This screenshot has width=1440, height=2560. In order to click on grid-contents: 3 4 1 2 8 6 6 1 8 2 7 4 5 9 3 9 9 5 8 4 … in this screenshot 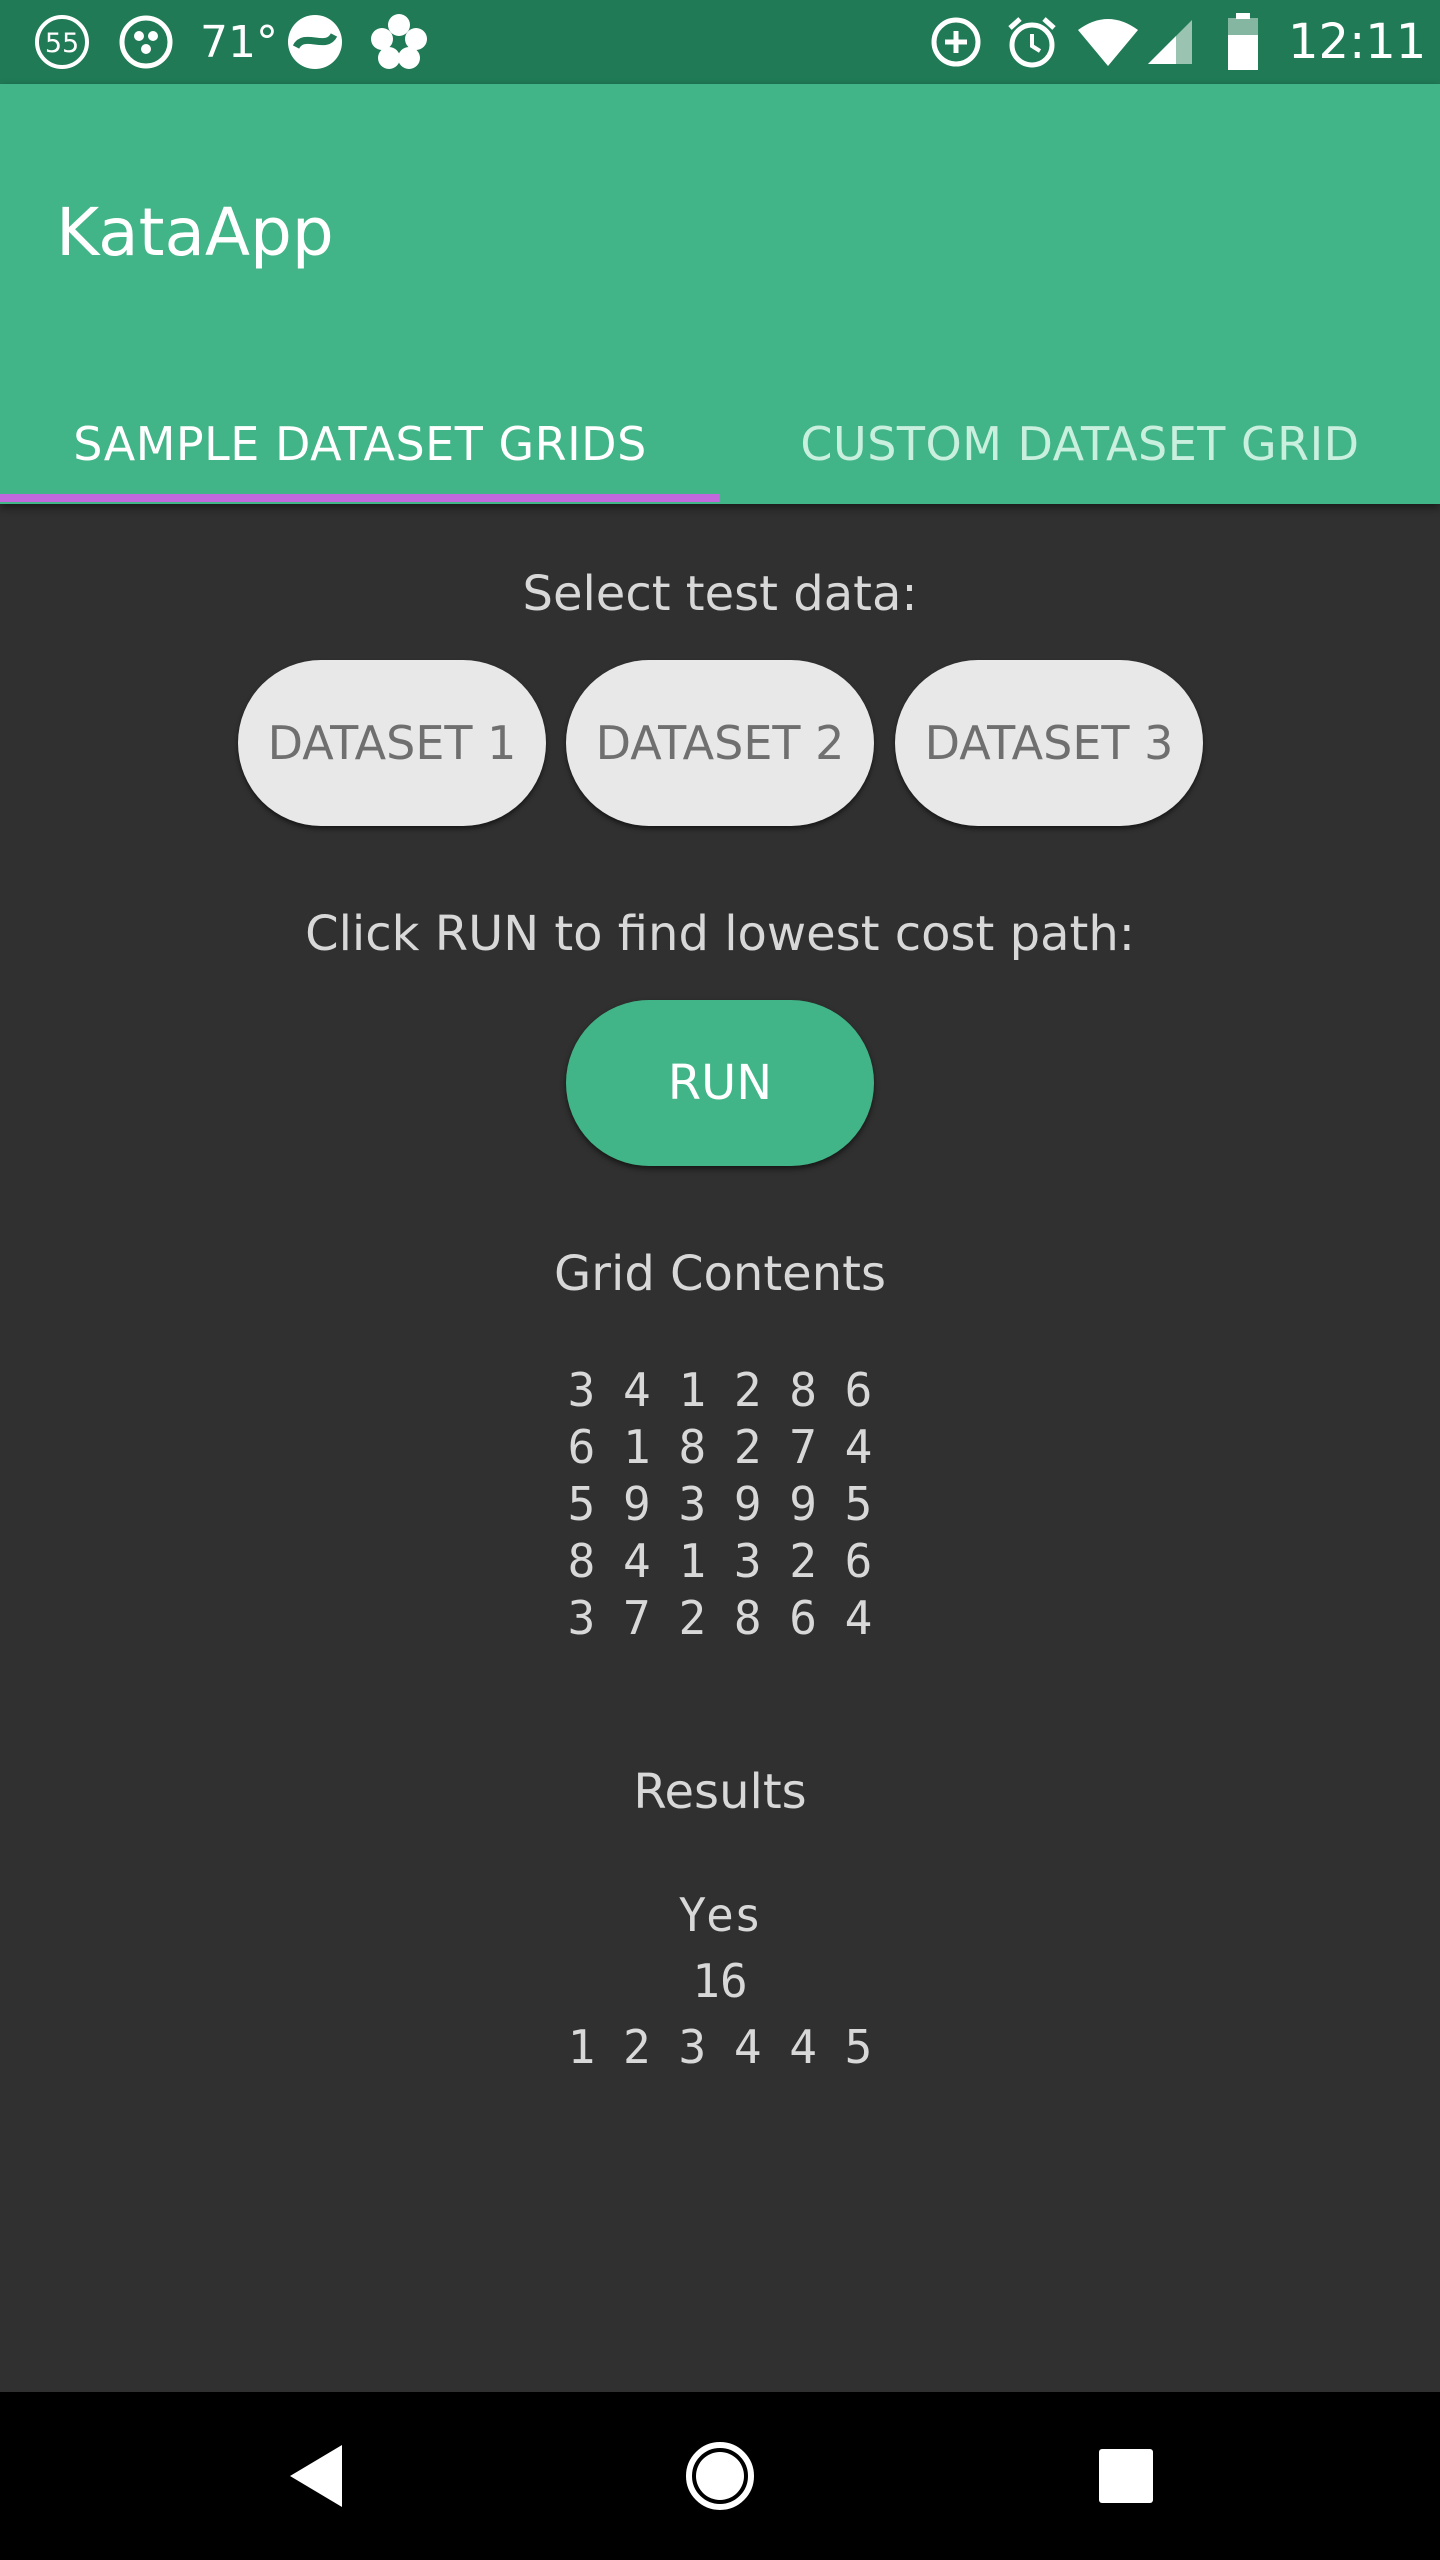, I will do `click(720, 1504)`.